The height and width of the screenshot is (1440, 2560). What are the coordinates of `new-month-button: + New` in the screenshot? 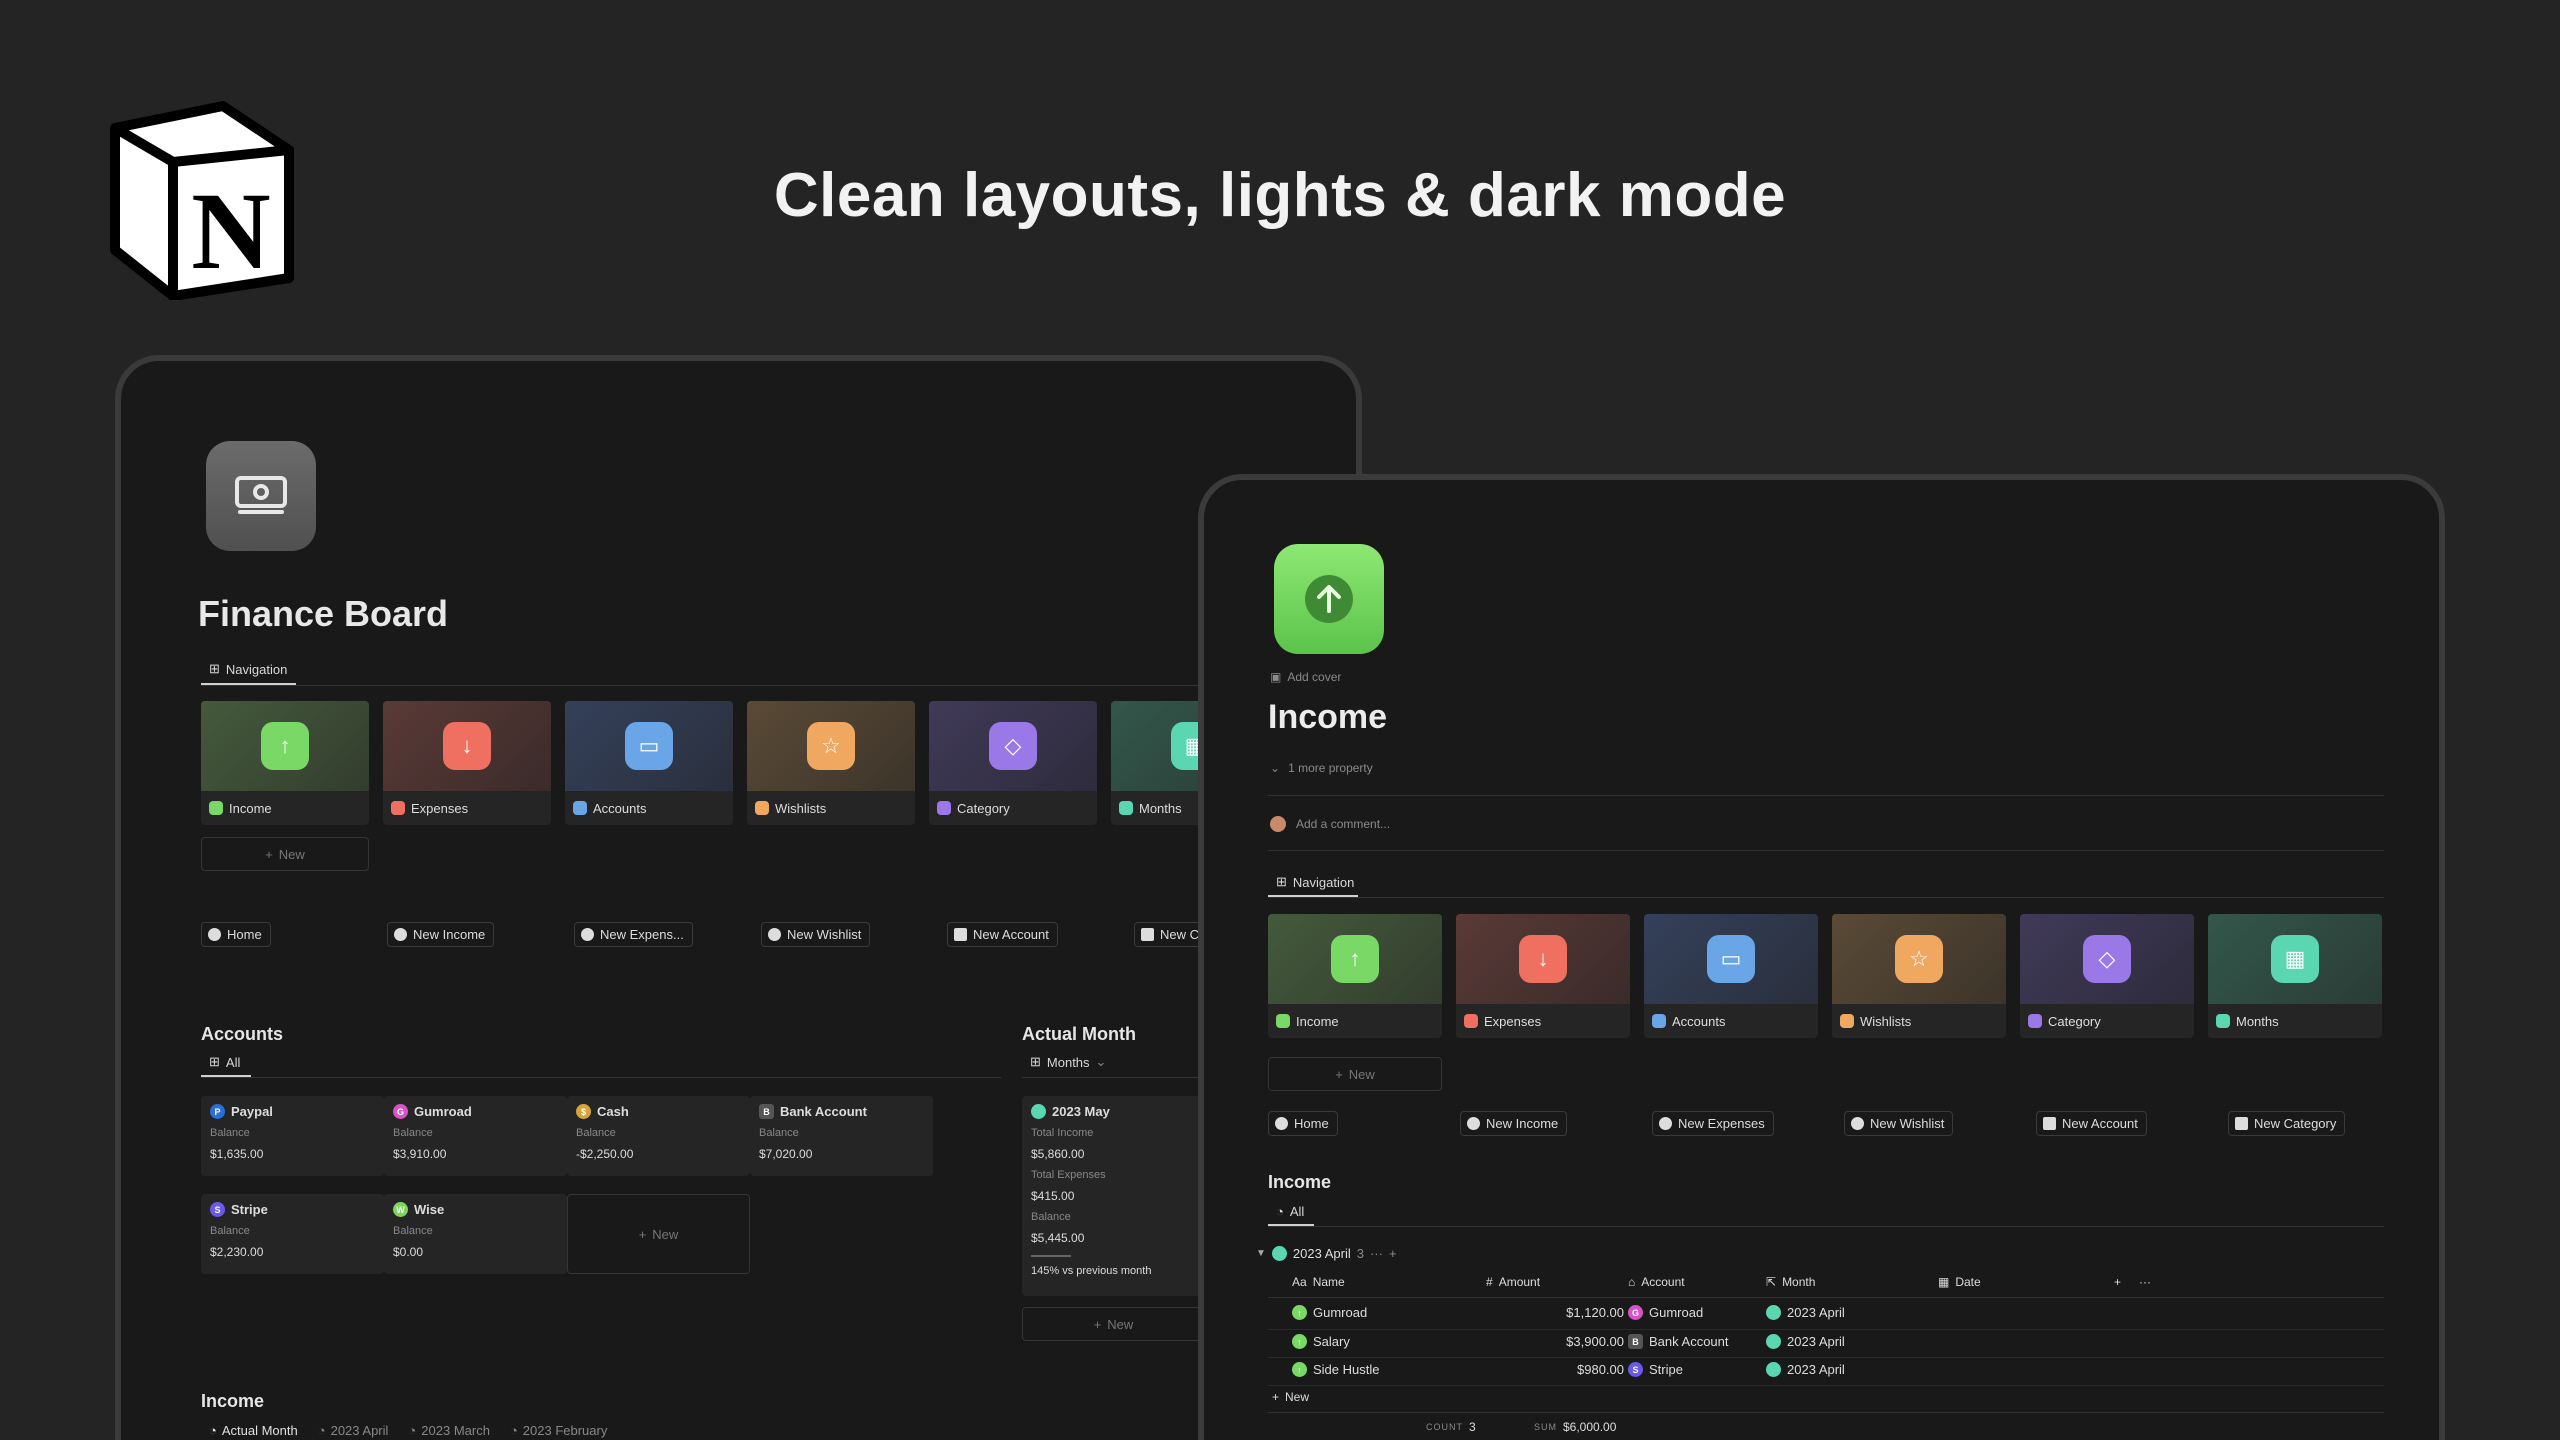 It's located at (1113, 1324).